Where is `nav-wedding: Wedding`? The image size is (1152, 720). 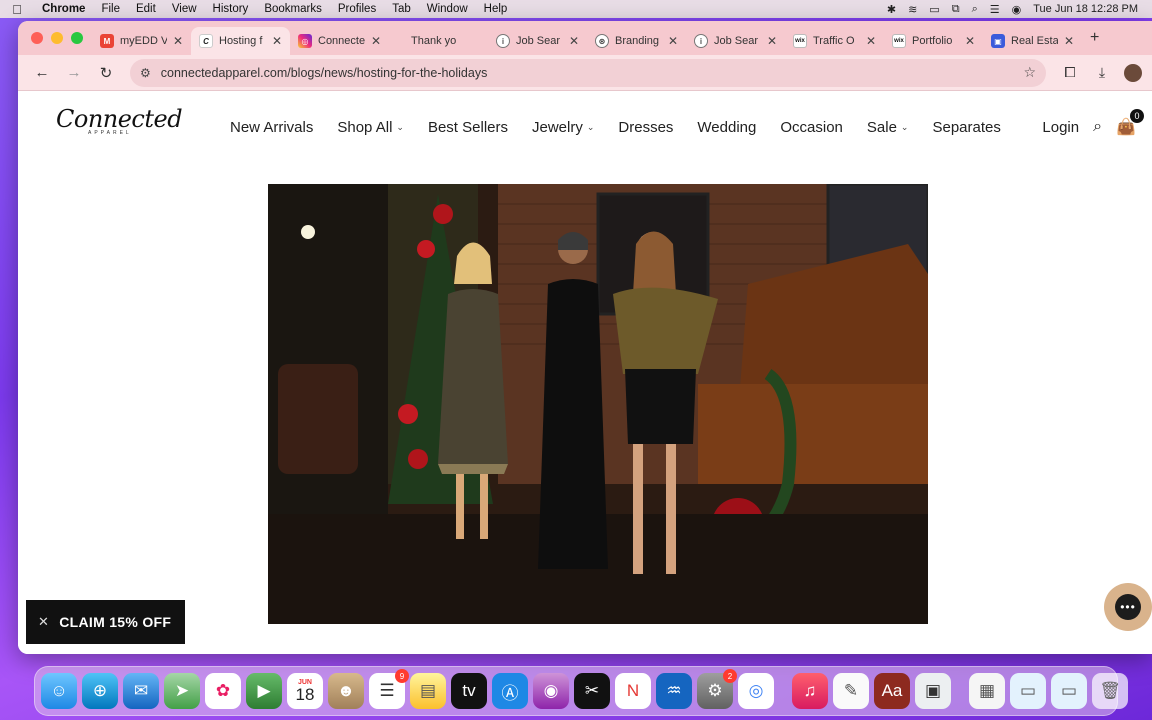
nav-wedding: Wedding is located at coordinates (726, 127).